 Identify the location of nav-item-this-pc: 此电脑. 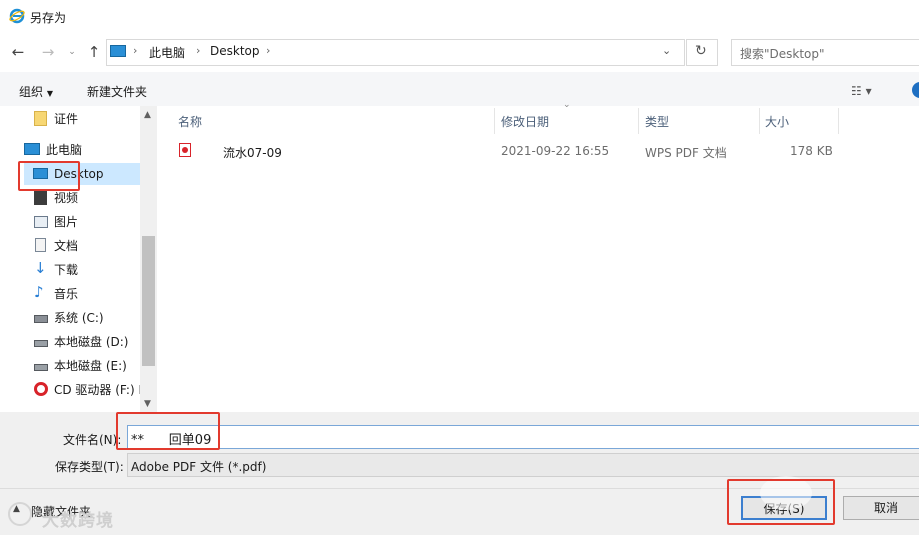
(53, 150).